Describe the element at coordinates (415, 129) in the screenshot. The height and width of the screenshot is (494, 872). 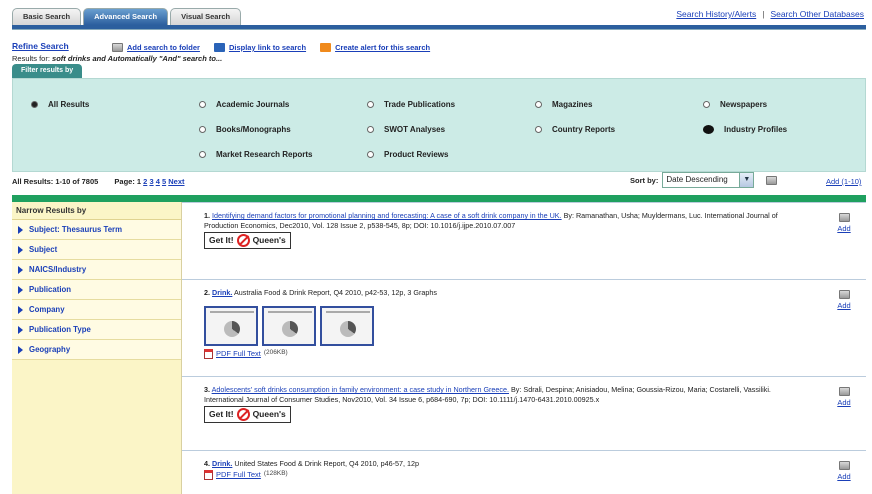
I see `filter-swot-analyses-label: SWOT Analyses` at that location.